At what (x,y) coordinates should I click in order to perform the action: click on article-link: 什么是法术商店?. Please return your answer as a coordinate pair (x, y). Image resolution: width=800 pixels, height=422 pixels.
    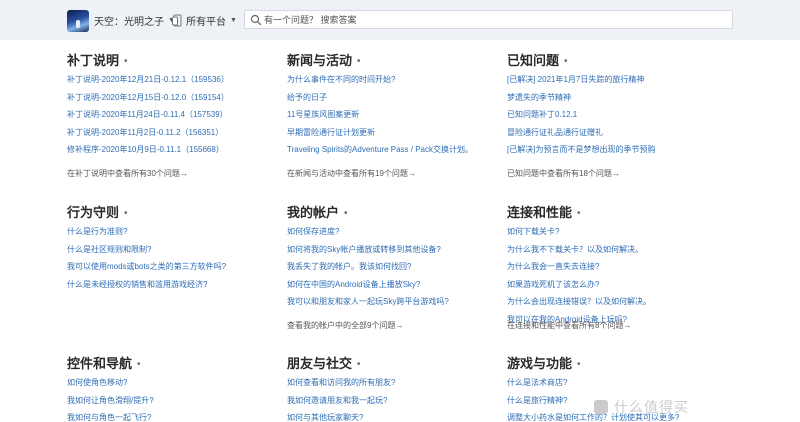
    Looking at the image, I should click on (612, 382).